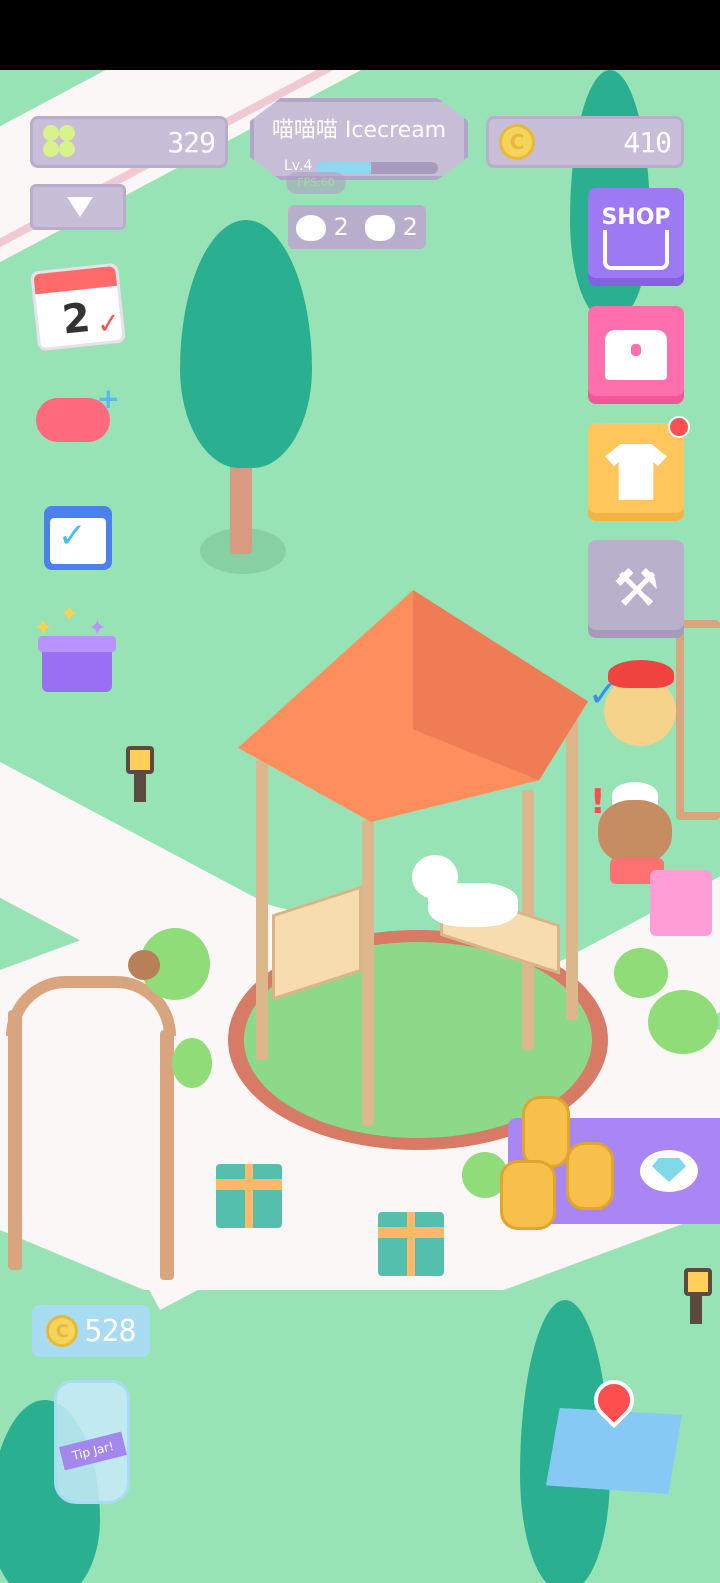  I want to click on build-button: ⚒, so click(636, 589).